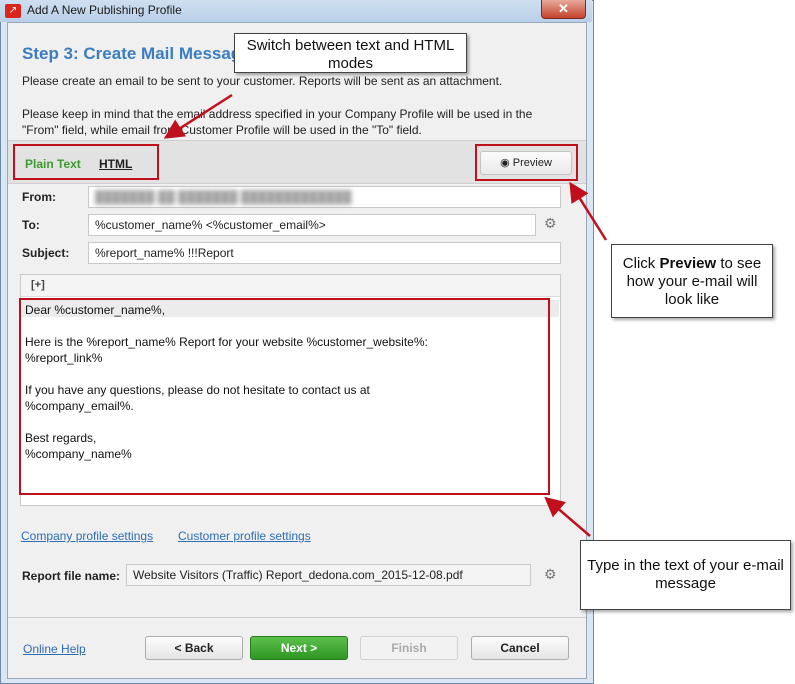 This screenshot has width=795, height=684. I want to click on callout-modes: Switch between text and HTML modes, so click(350, 53).